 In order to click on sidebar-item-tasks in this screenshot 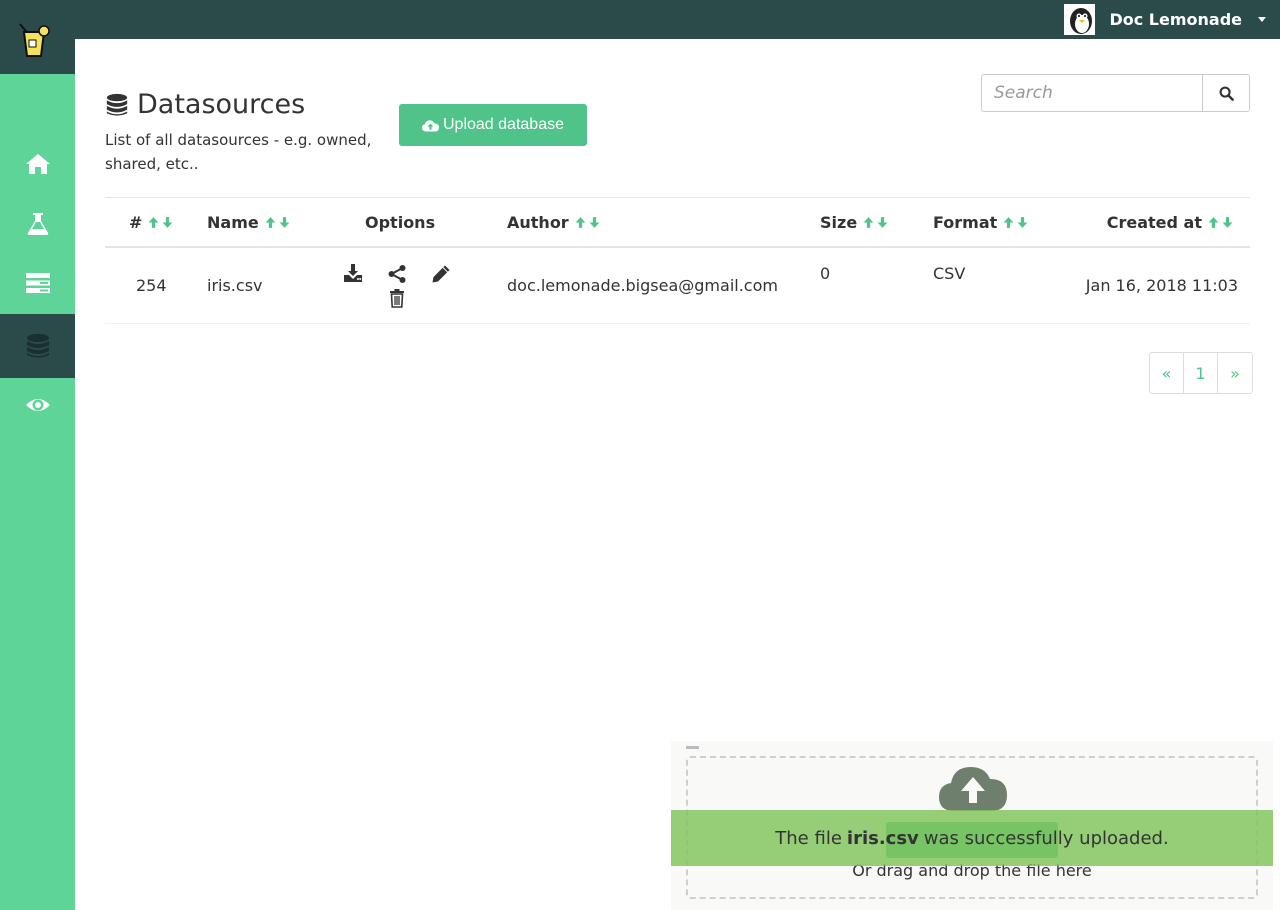, I will do `click(37, 283)`.